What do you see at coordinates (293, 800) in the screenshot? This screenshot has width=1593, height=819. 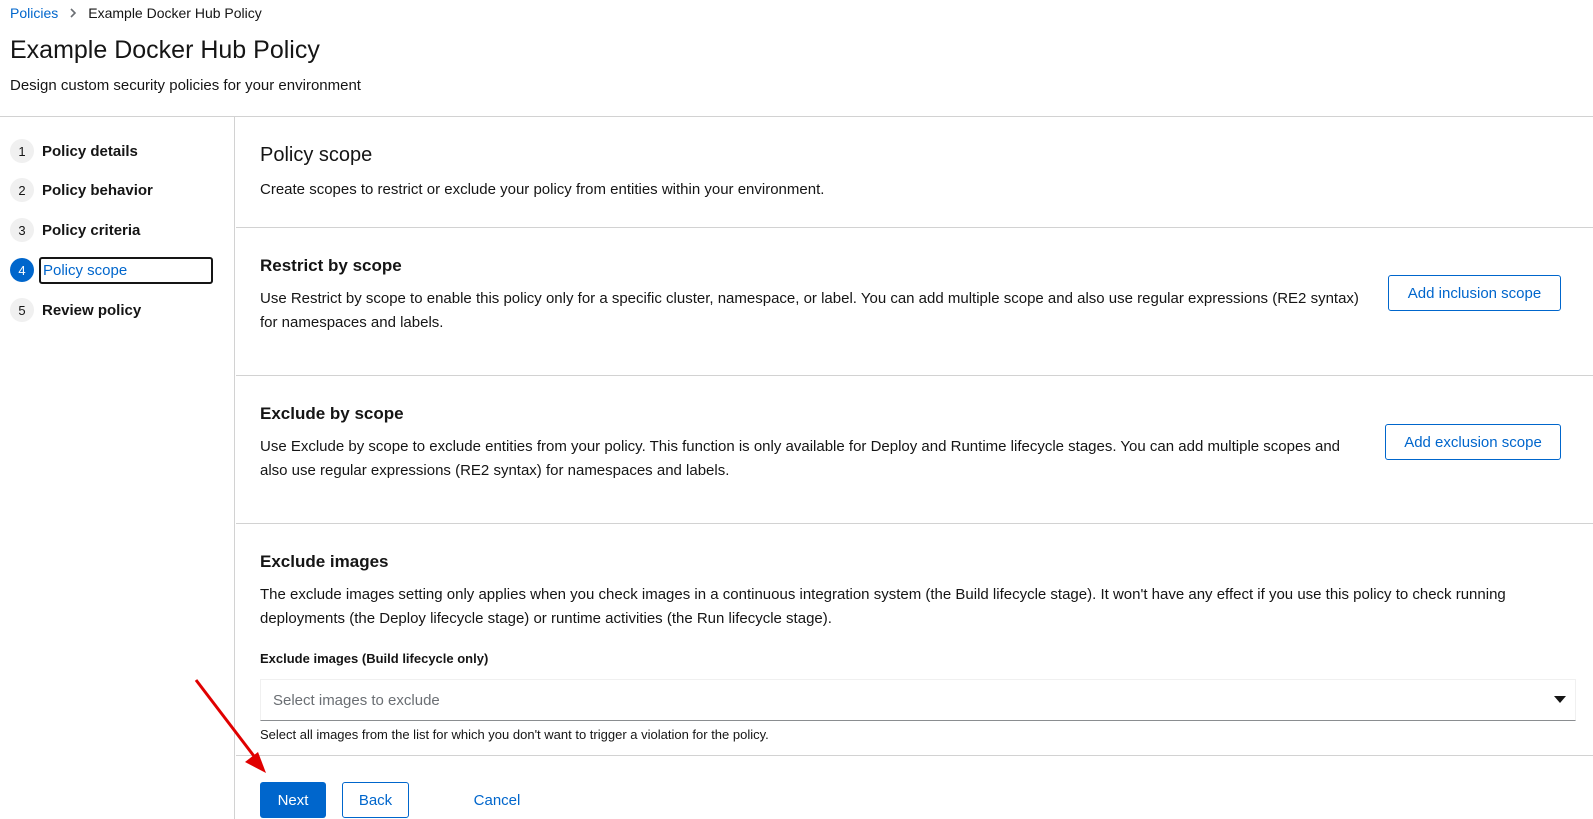 I see `next-button: Next` at bounding box center [293, 800].